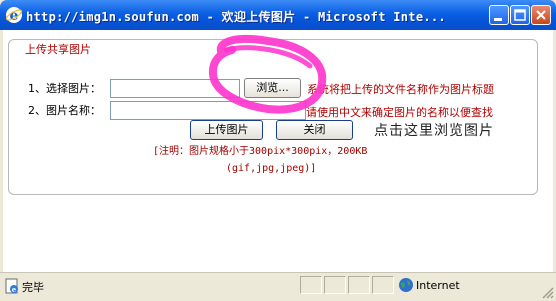 The height and width of the screenshot is (301, 556). I want to click on internet-zone-icon, so click(406, 285).